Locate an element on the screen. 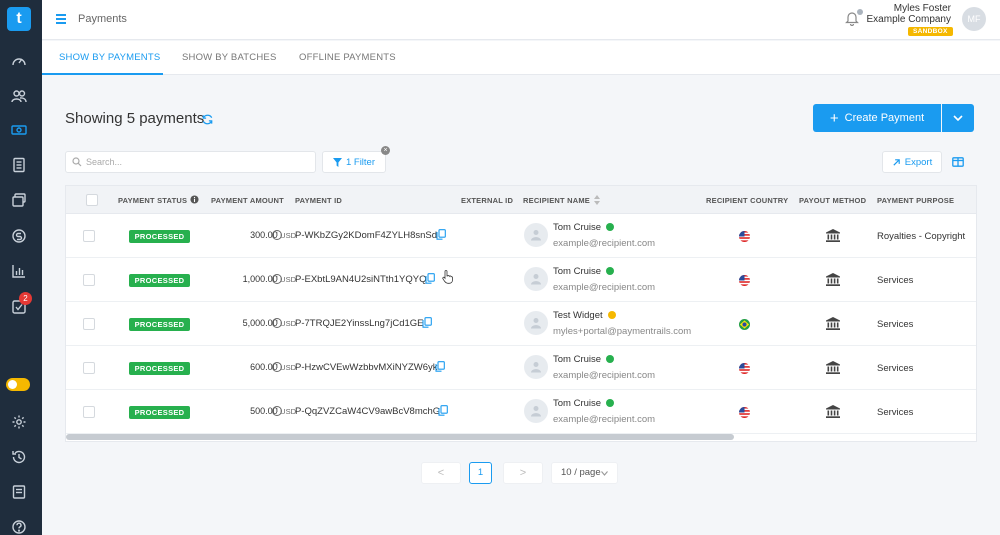 This screenshot has width=1000, height=535. clear-filter-close-icon: × is located at coordinates (385, 150).